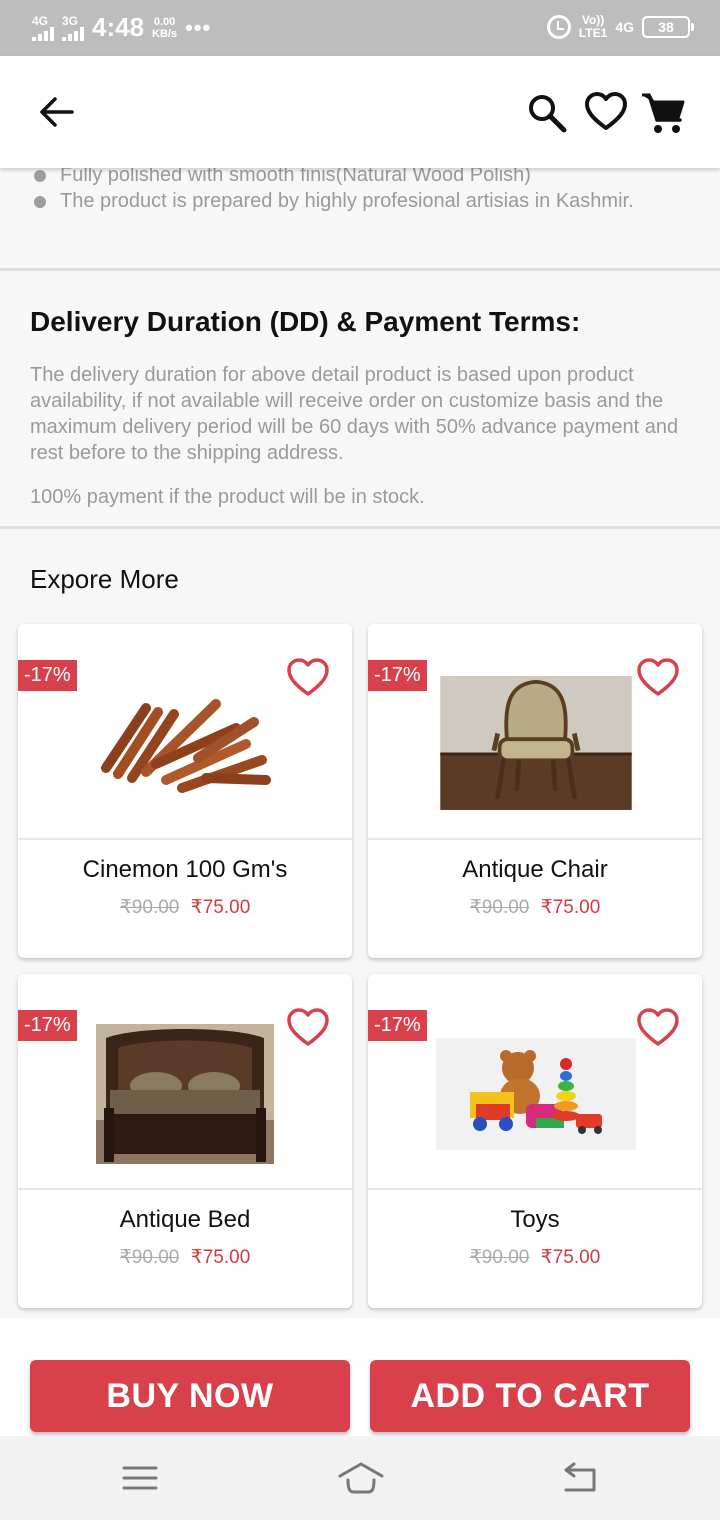  What do you see at coordinates (593, 33) in the screenshot?
I see `lte-label: LTE1` at bounding box center [593, 33].